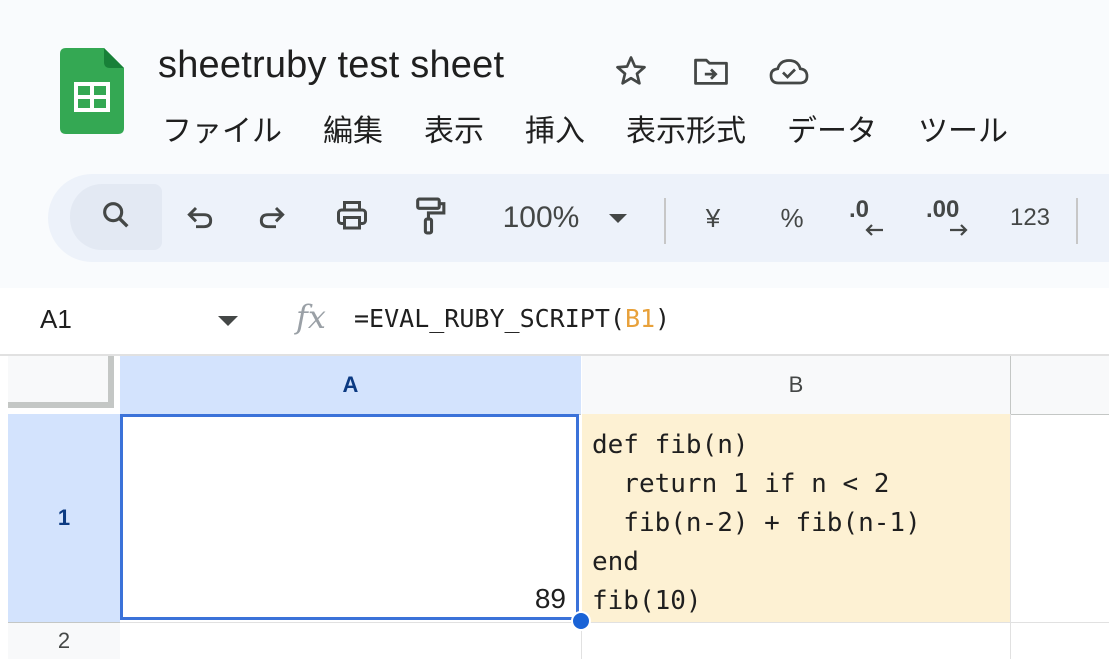  I want to click on redo-icon, so click(272, 218).